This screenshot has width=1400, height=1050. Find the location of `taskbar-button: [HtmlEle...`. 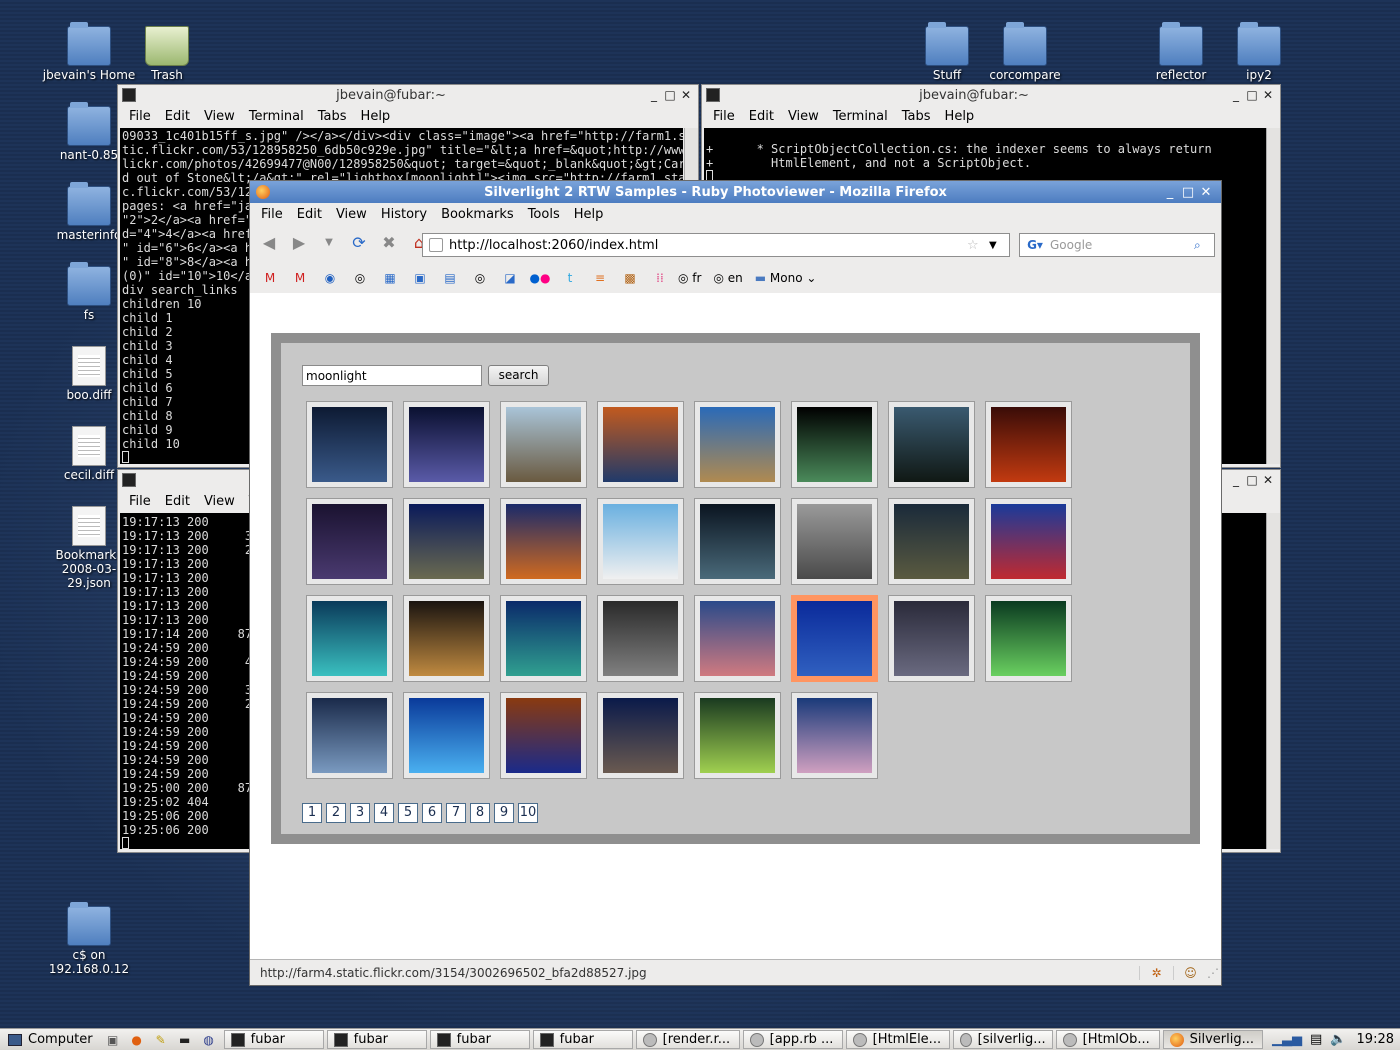

taskbar-button: [HtmlEle... is located at coordinates (897, 1039).